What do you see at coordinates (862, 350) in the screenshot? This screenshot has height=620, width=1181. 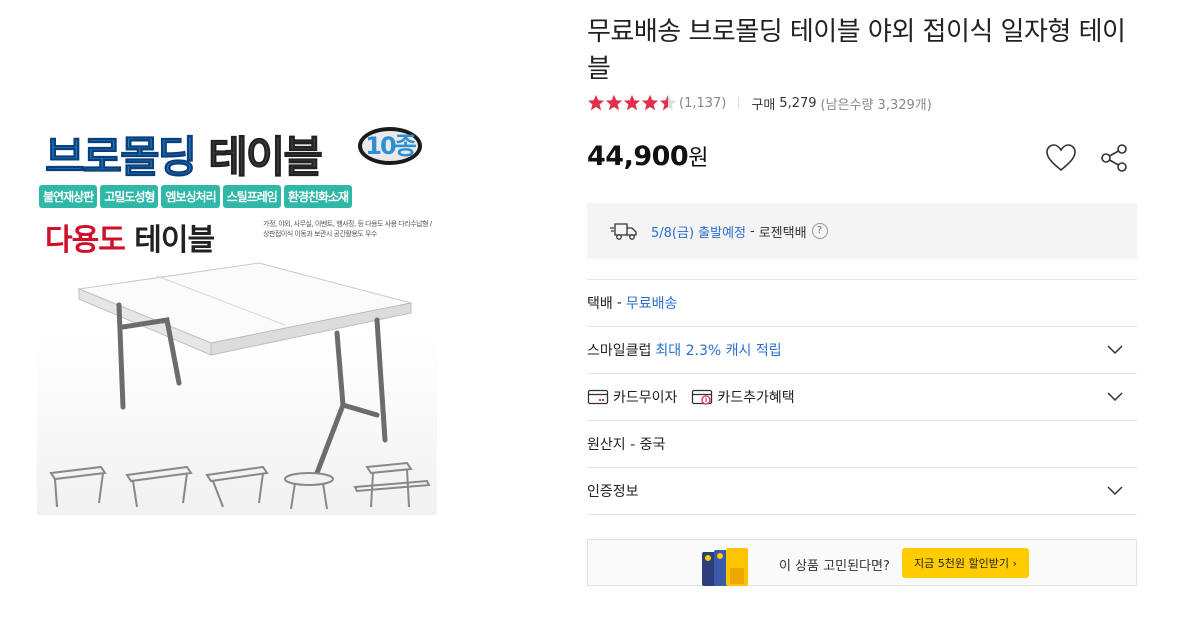 I see `smileclub-row: 스마일클럽 최대 2.3% 캐시 적립` at bounding box center [862, 350].